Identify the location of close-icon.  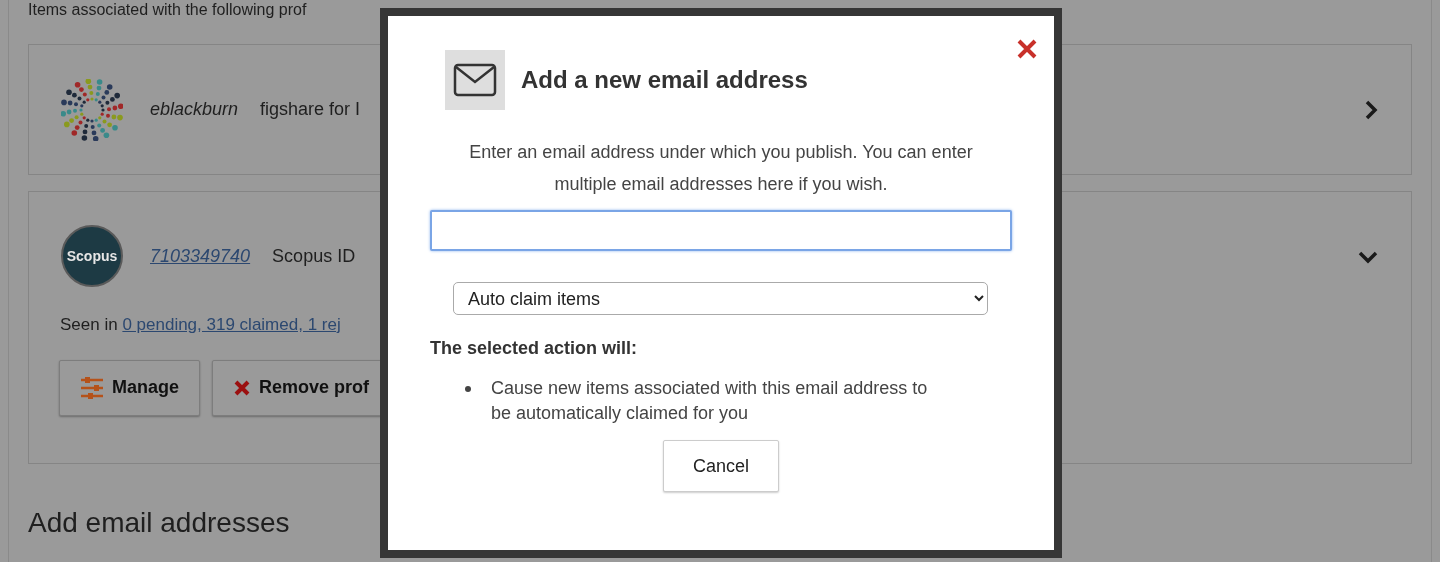
(1027, 49).